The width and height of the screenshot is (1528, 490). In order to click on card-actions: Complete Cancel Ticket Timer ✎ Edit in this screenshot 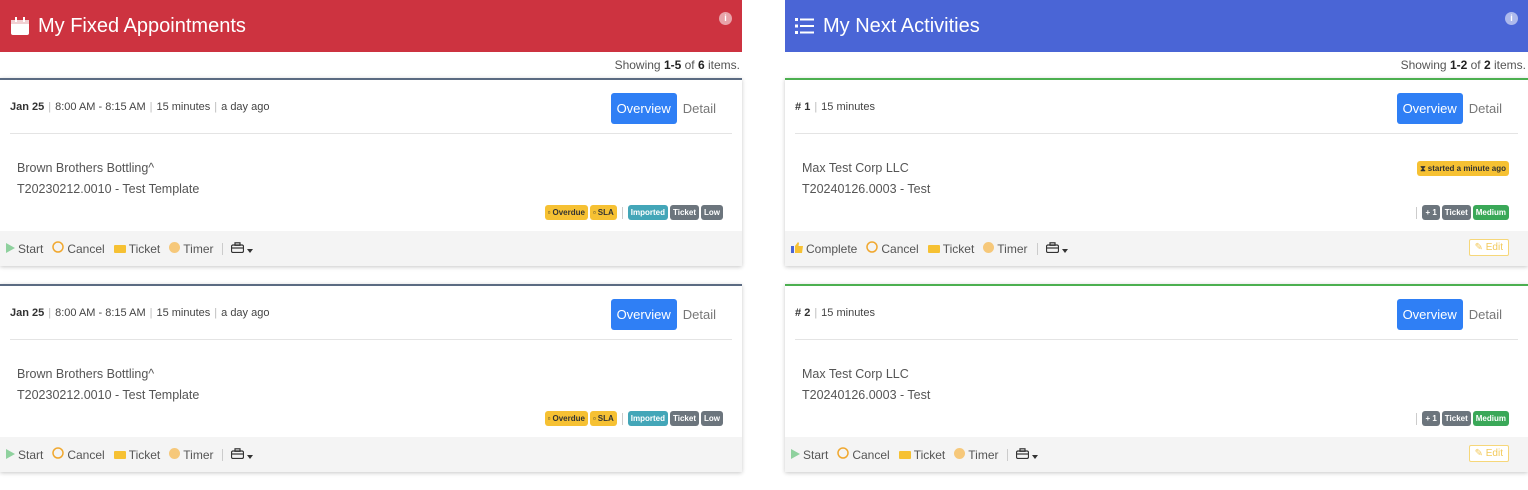, I will do `click(1156, 248)`.